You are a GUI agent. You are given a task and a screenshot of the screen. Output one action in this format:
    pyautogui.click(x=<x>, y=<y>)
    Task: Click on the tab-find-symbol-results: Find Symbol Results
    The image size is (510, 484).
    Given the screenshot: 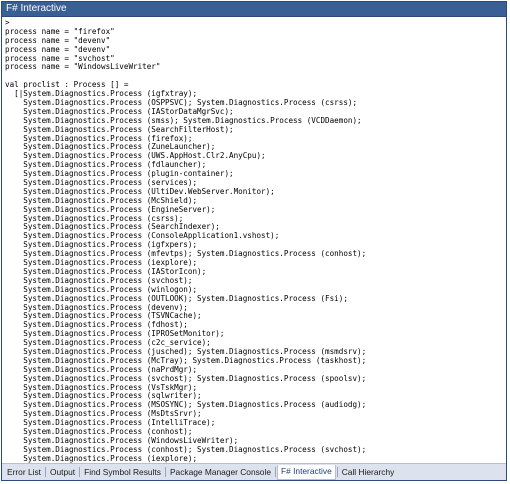 What is the action you would take?
    pyautogui.click(x=122, y=472)
    